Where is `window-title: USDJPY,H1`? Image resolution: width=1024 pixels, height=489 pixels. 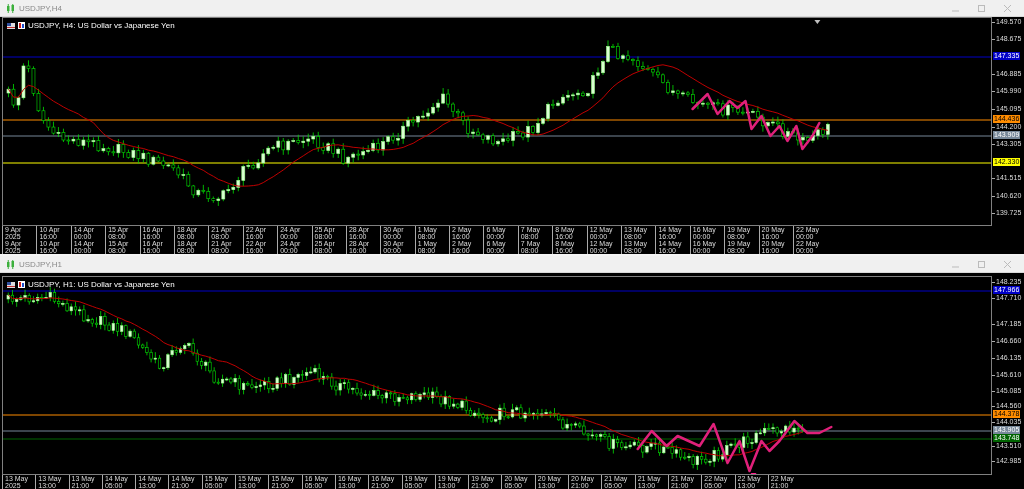
window-title: USDJPY,H1 is located at coordinates (41, 264).